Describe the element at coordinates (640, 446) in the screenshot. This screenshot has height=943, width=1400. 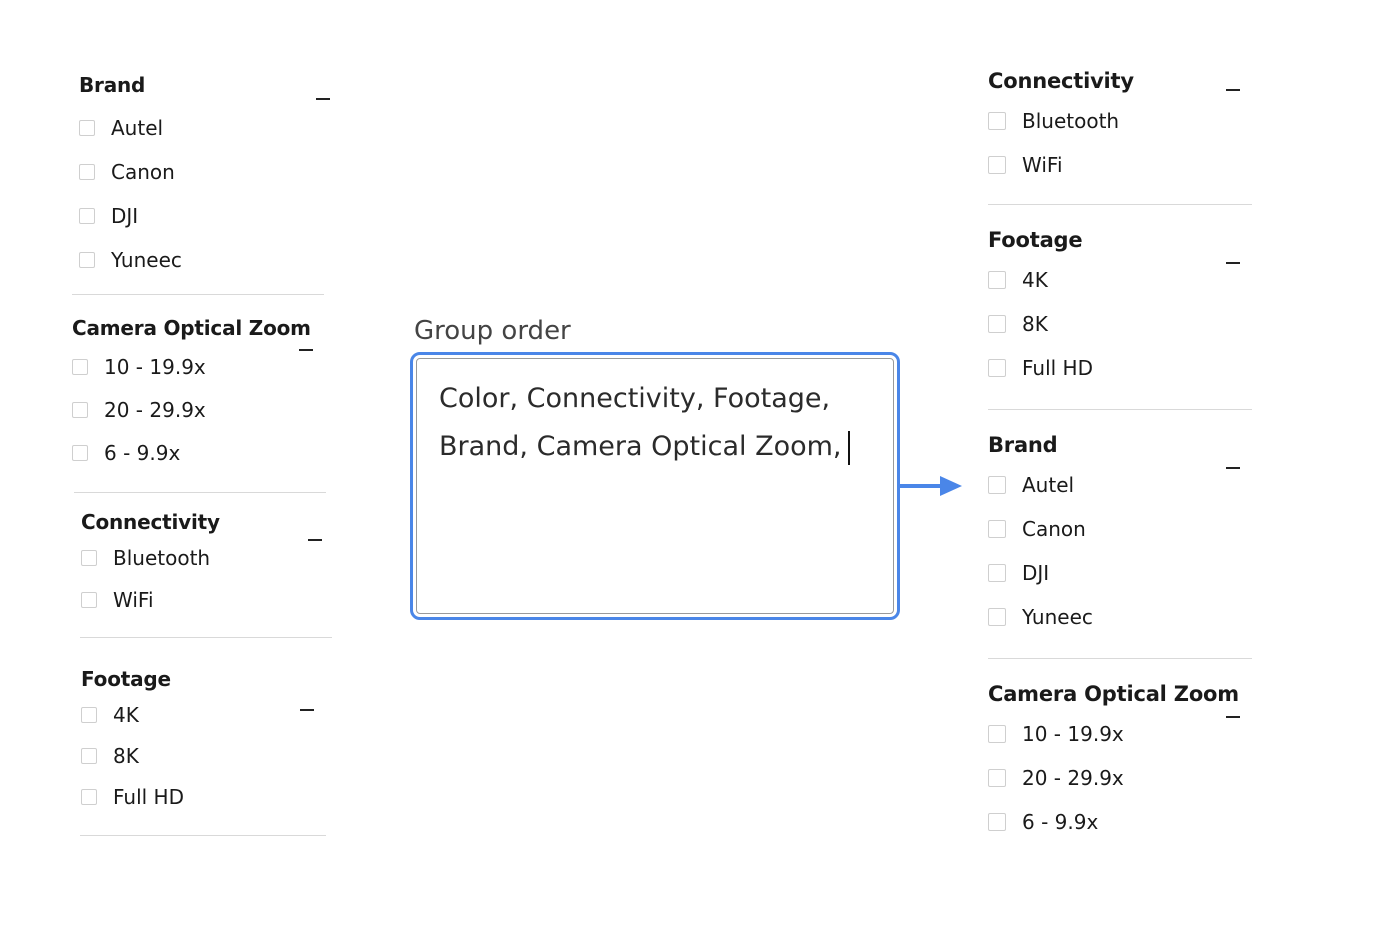
I see `group-order-line-2: Brand, Camera Optical Zoom,` at that location.